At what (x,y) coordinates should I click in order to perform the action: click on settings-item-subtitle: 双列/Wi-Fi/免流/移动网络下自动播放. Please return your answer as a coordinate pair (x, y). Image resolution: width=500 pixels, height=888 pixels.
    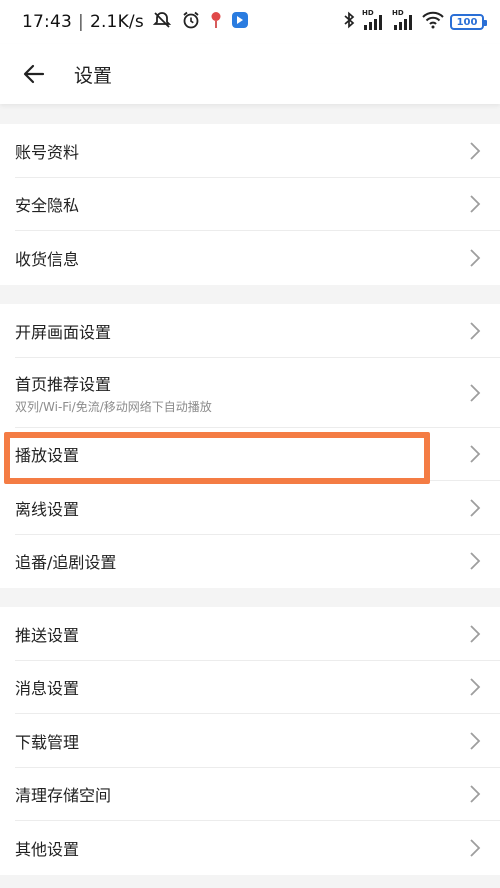
    Looking at the image, I should click on (113, 406).